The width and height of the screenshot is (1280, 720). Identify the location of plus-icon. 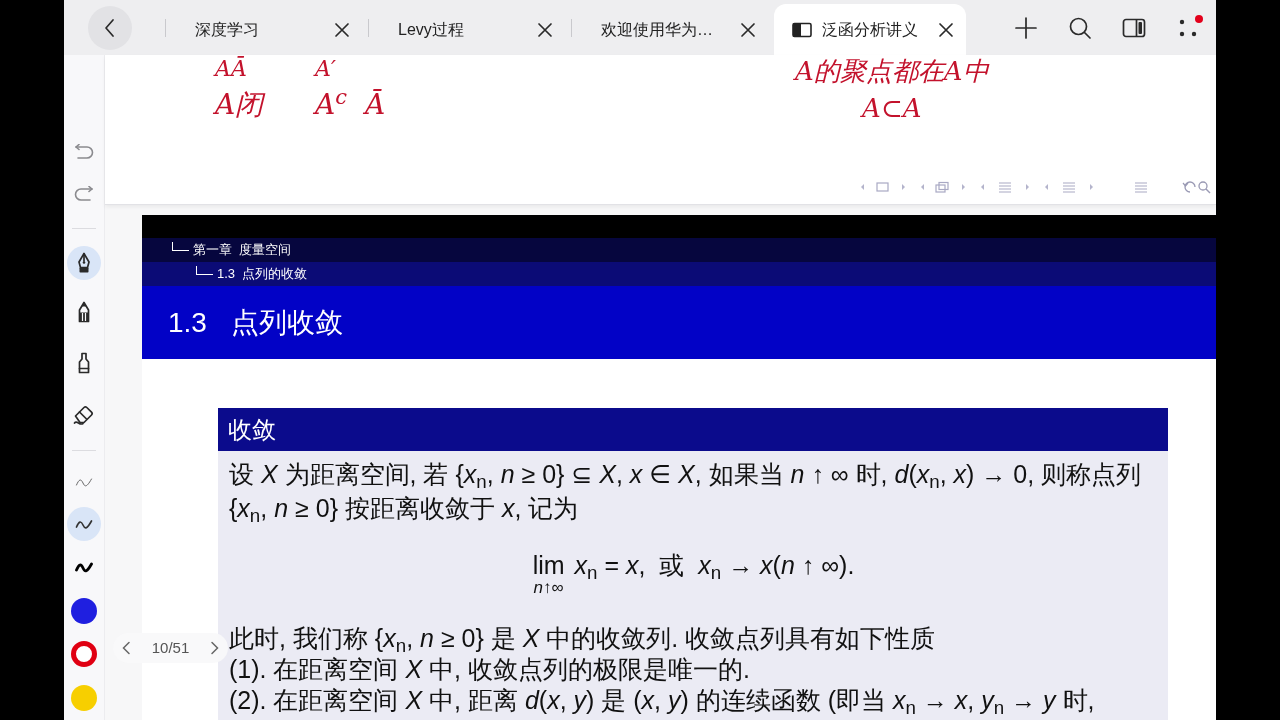
(1026, 27).